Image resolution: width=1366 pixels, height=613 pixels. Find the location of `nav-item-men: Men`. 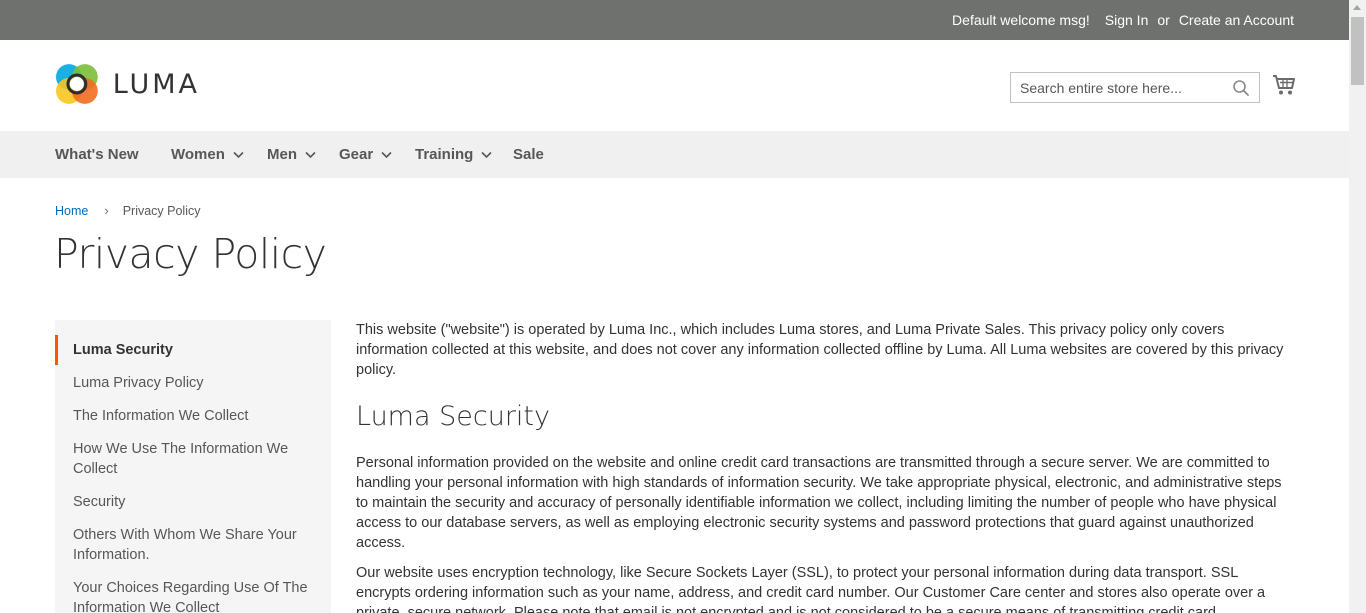

nav-item-men: Men is located at coordinates (291, 154).